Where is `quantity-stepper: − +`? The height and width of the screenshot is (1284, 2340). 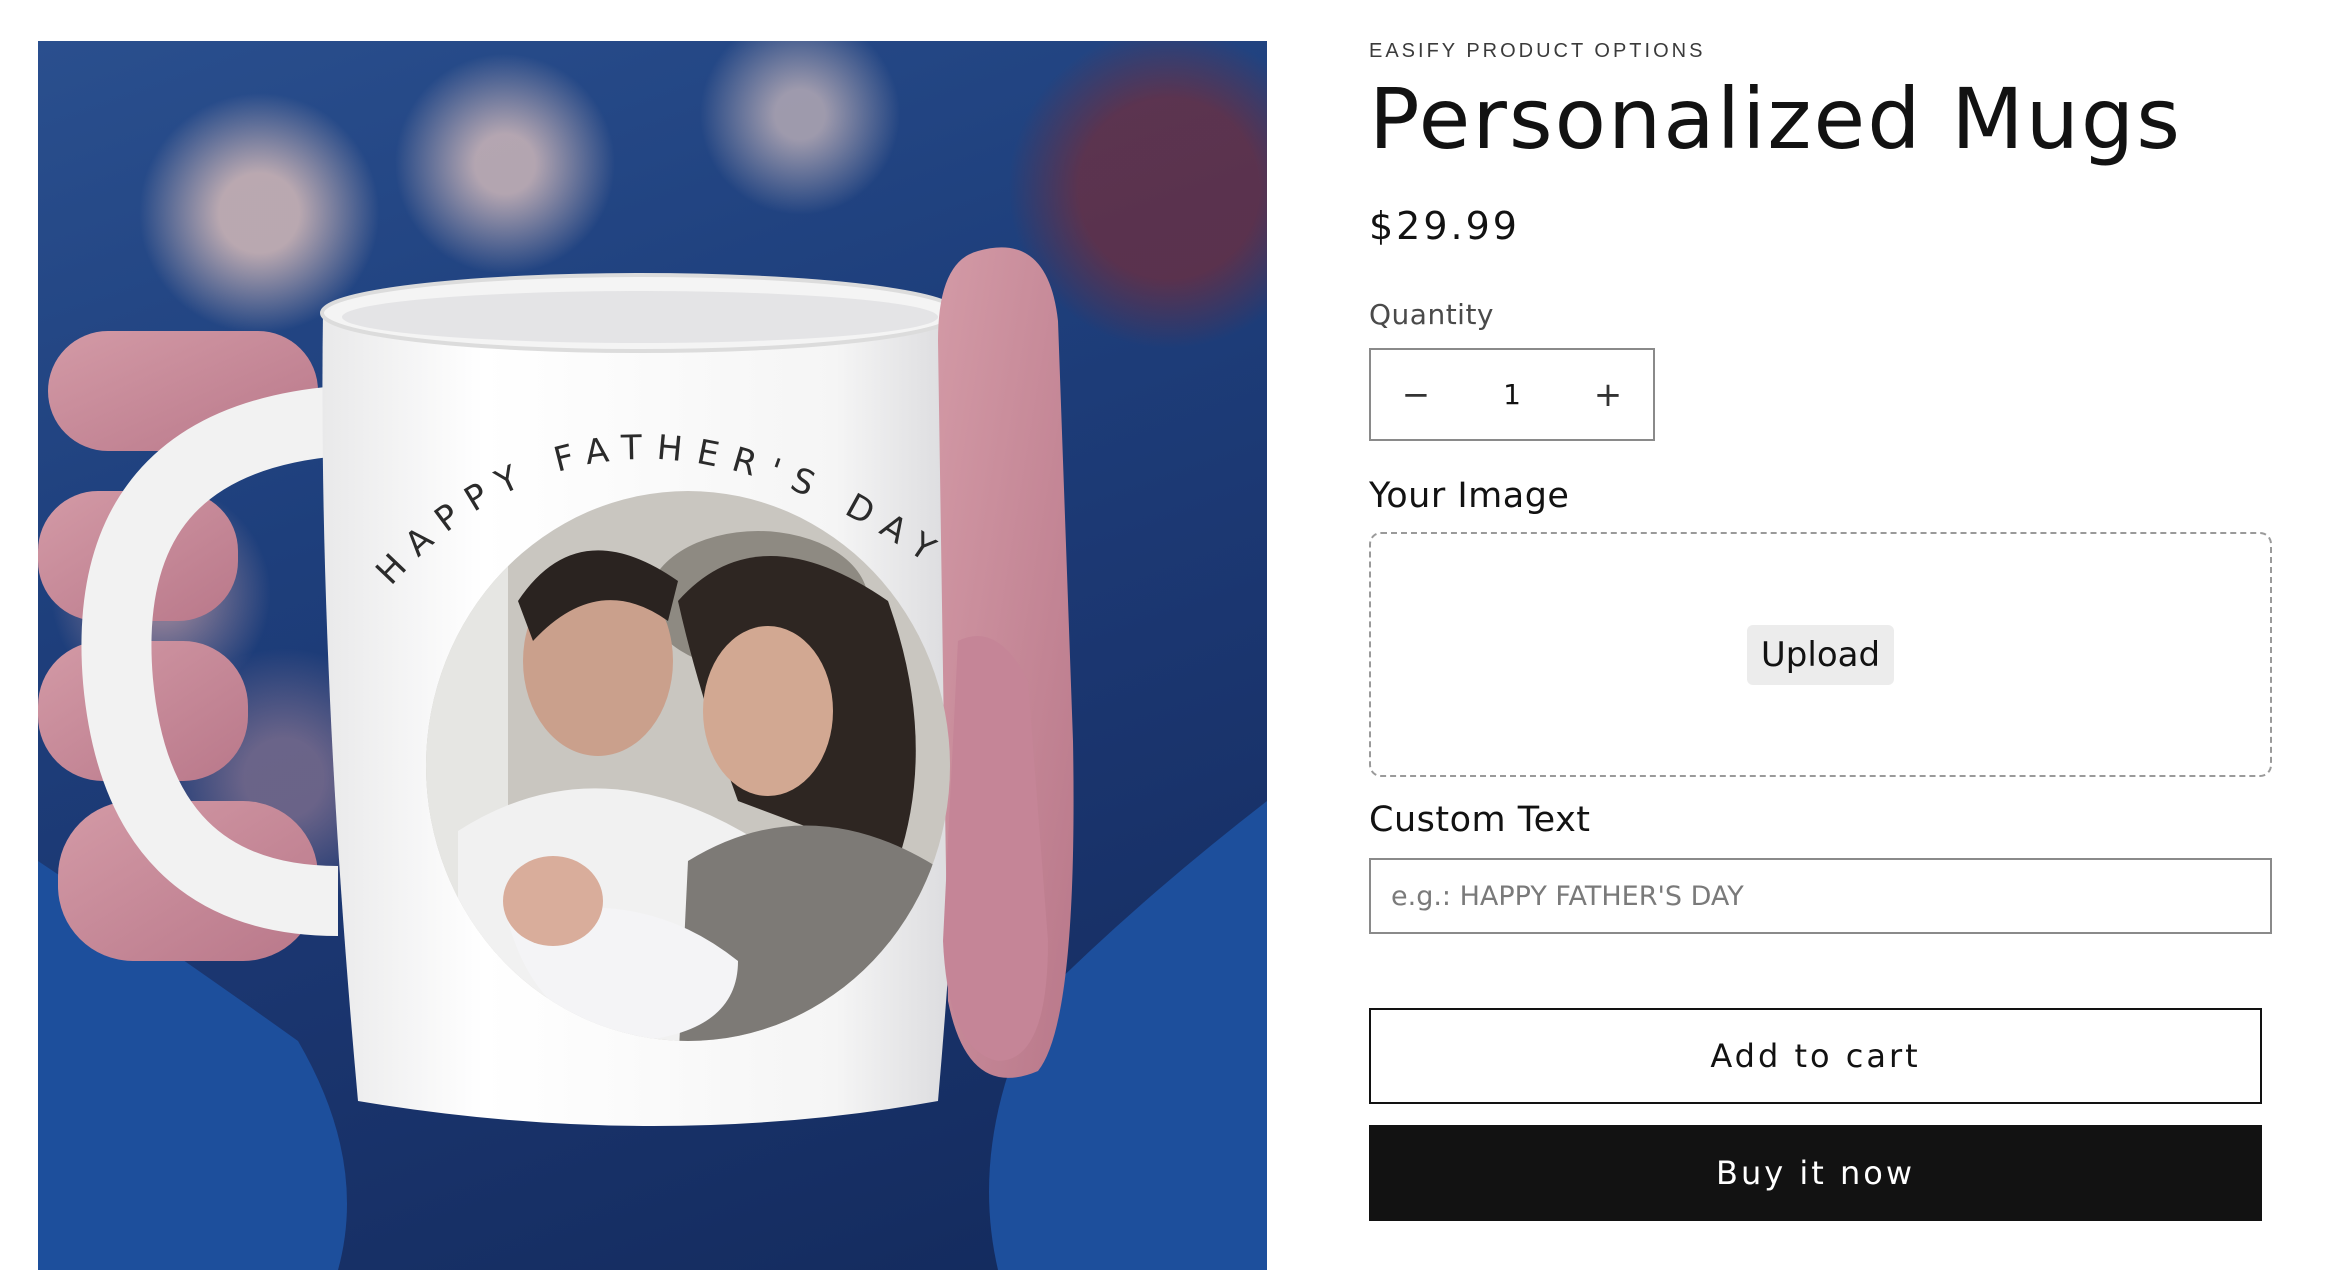 quantity-stepper: − + is located at coordinates (1512, 394).